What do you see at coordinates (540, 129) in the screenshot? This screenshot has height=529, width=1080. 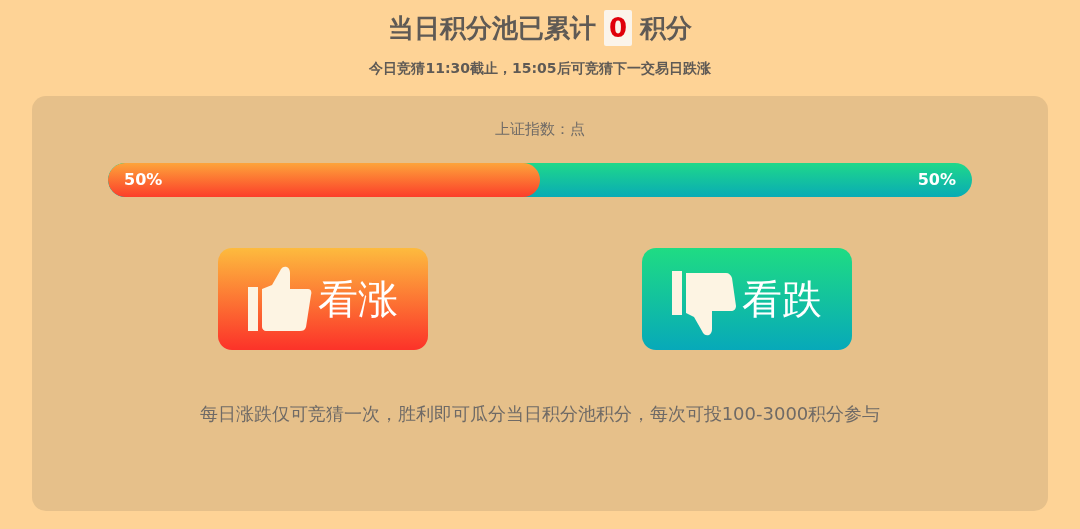 I see `index-label: 上证指数：点` at bounding box center [540, 129].